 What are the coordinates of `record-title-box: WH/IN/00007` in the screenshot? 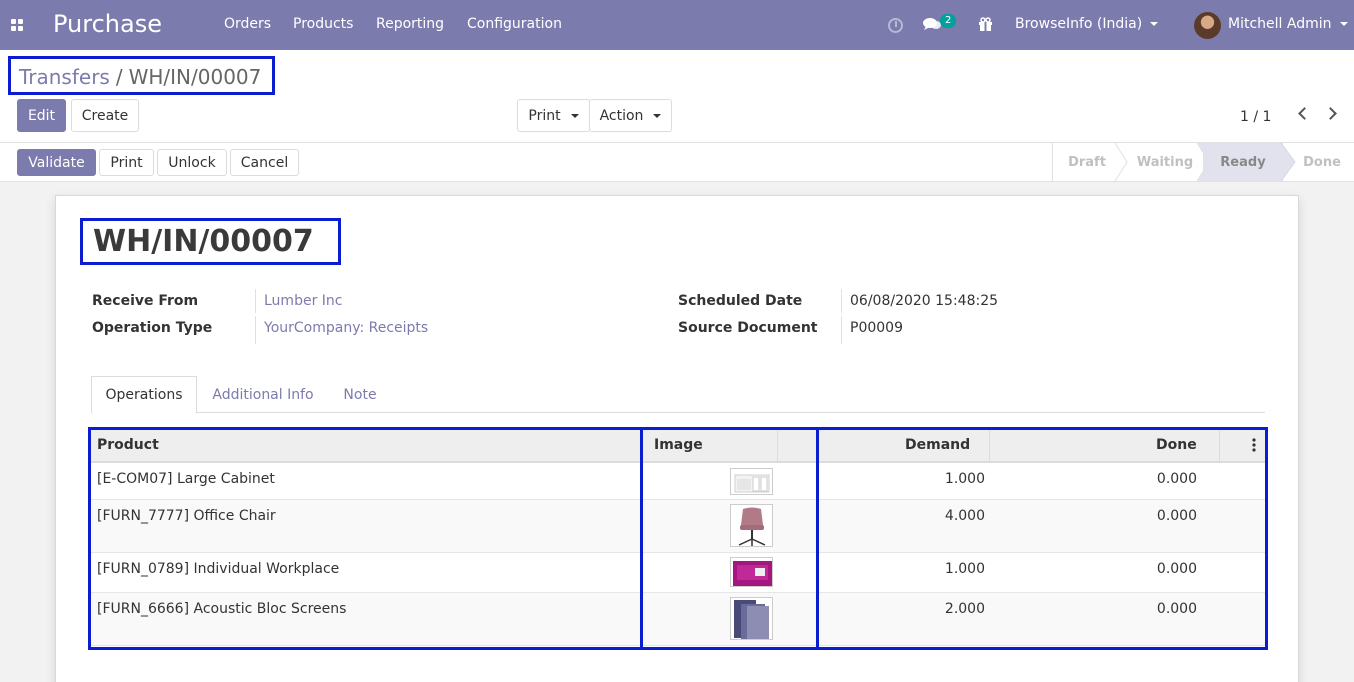 It's located at (210, 241).